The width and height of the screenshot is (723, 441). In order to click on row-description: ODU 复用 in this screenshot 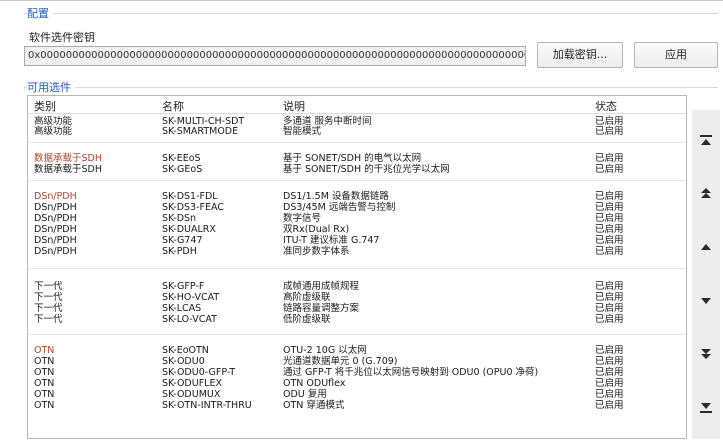, I will do `click(305, 394)`.